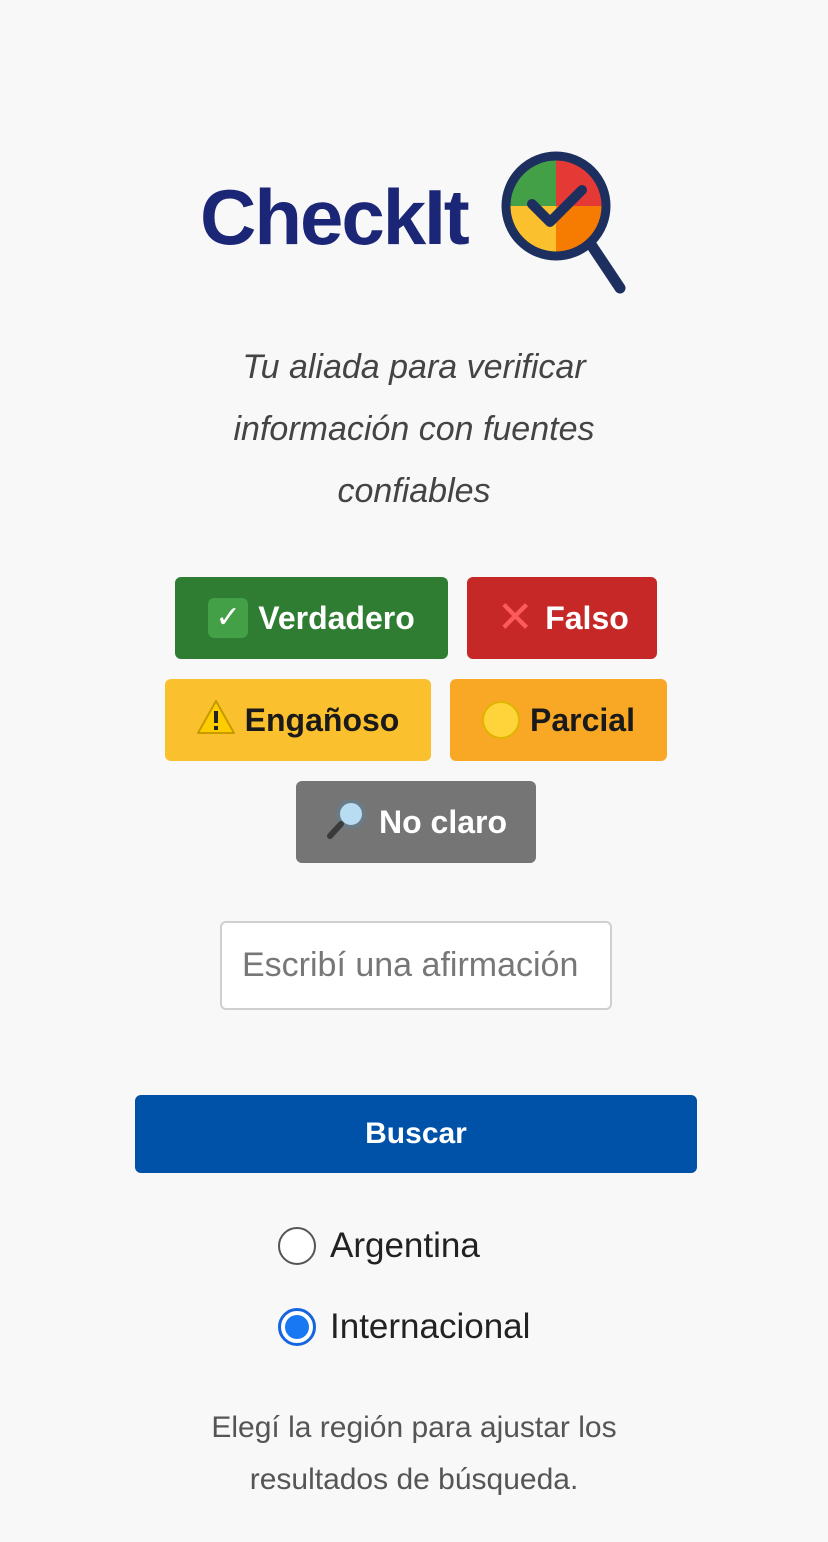  I want to click on magnifier-icon, so click(347, 822).